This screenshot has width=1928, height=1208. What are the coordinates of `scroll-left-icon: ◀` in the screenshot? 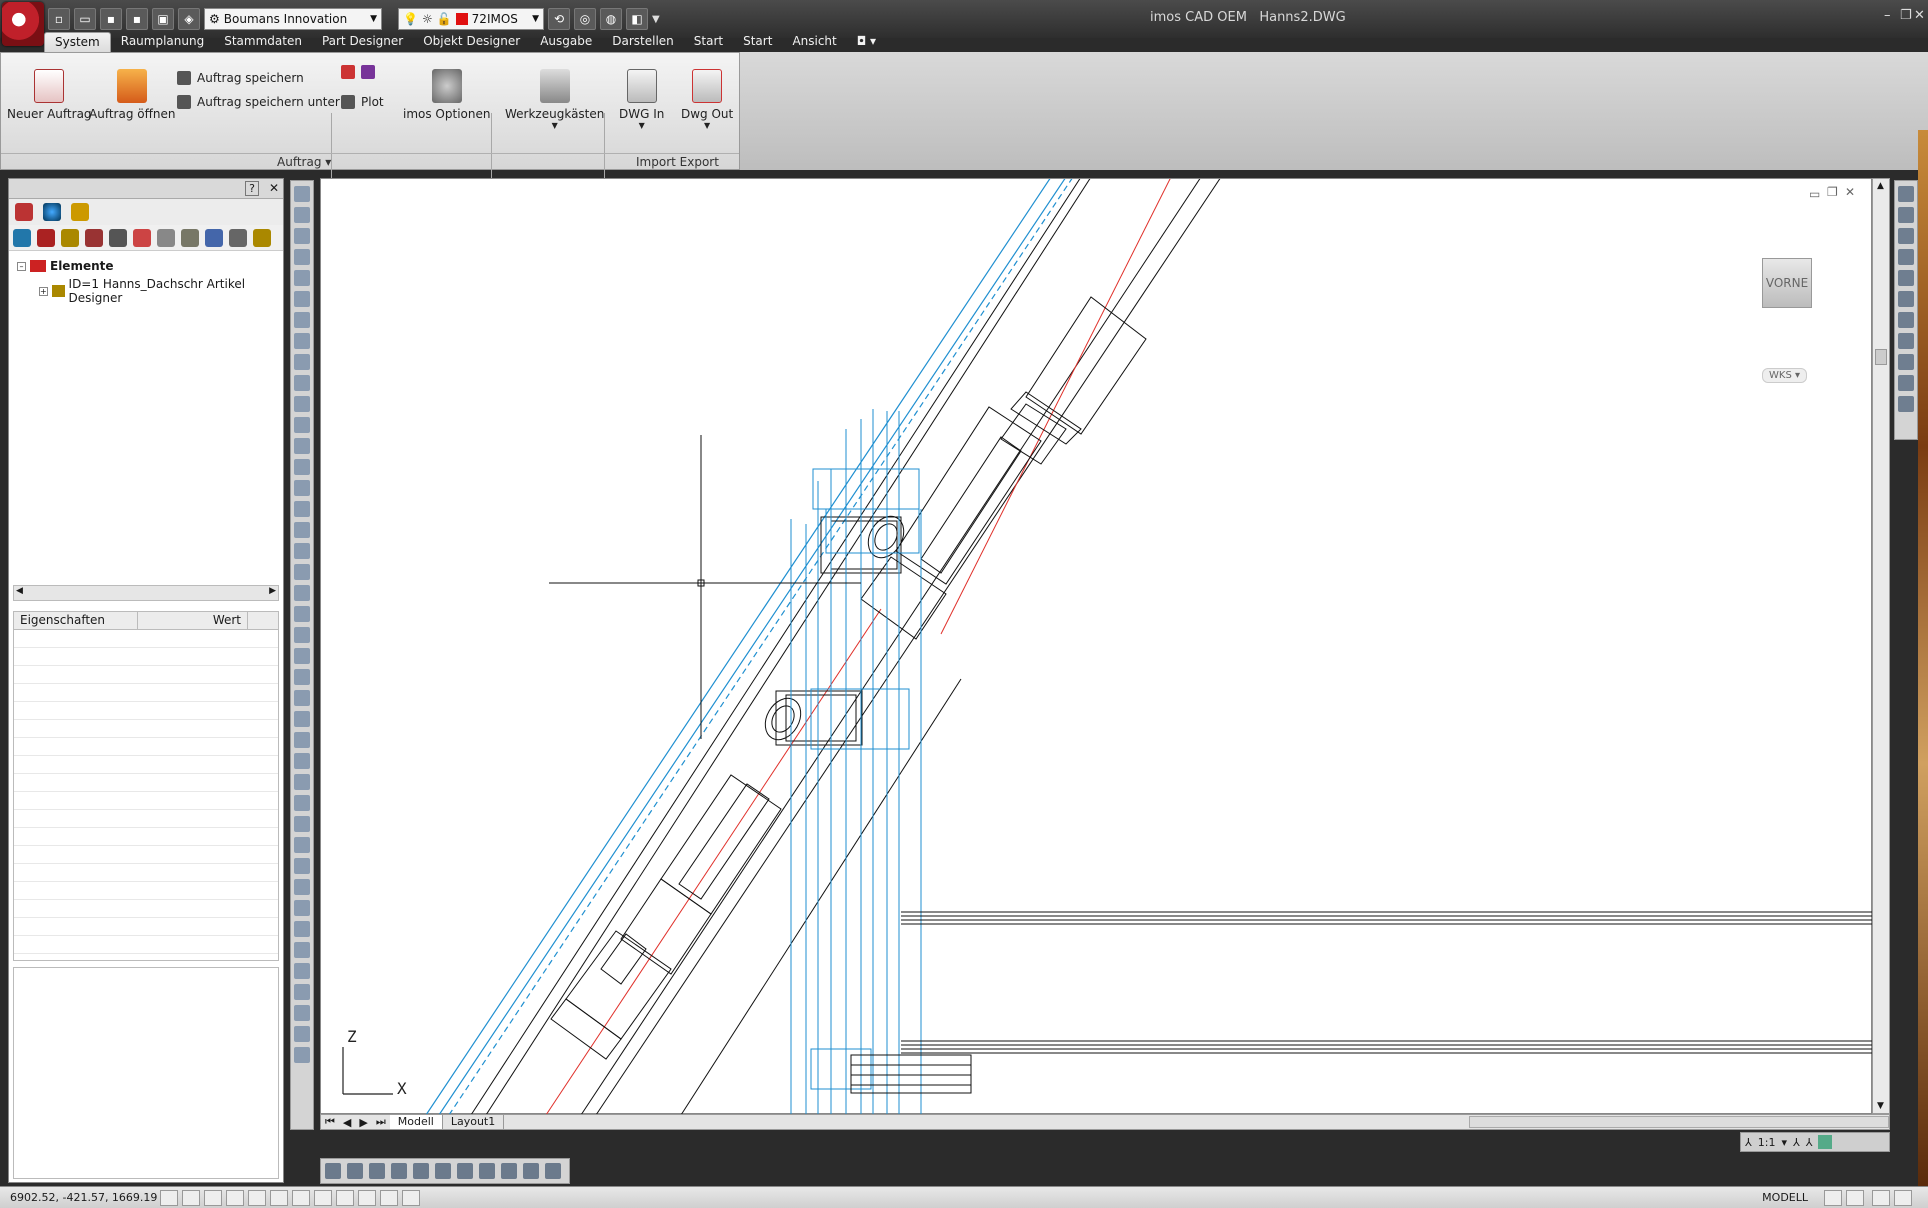 It's located at (19, 591).